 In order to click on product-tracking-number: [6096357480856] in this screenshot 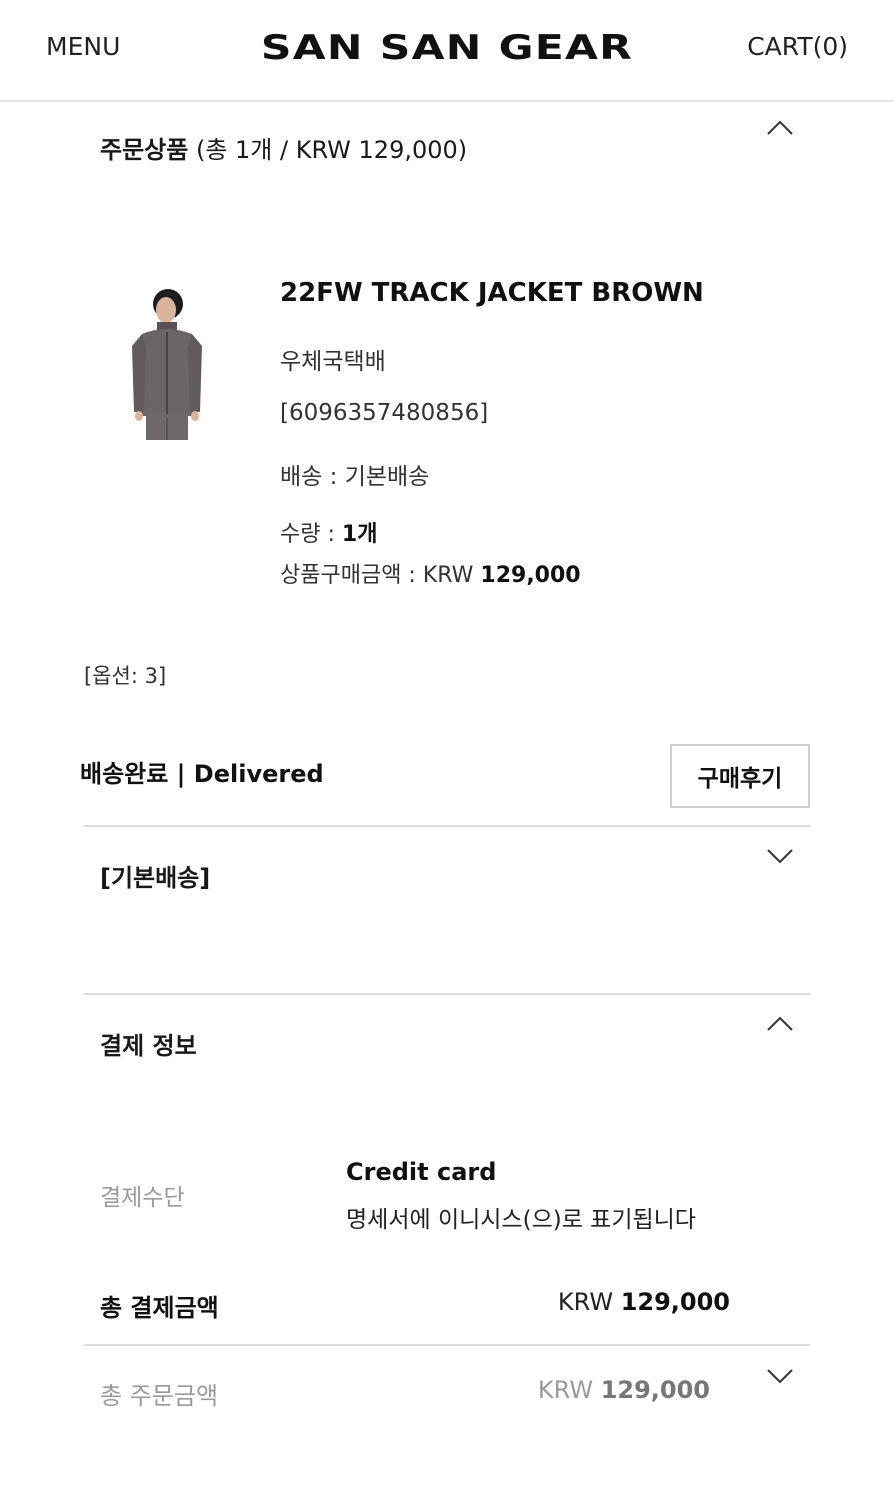, I will do `click(384, 413)`.